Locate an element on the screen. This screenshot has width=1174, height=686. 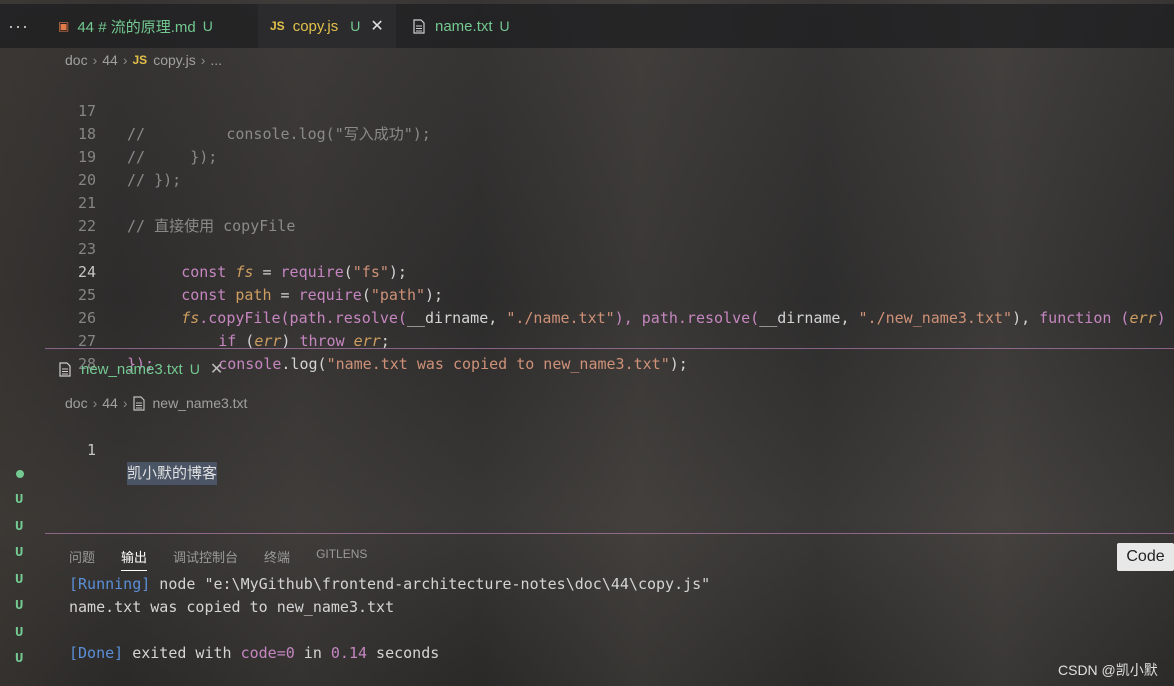
more-actions-icon: ··· is located at coordinates (18, 26).